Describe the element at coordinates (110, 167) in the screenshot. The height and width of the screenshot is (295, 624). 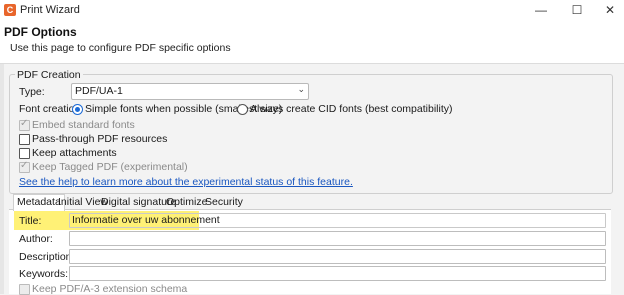
I see `keep-tagged-pdf-label: Keep Tagged PDF (experimental)` at that location.